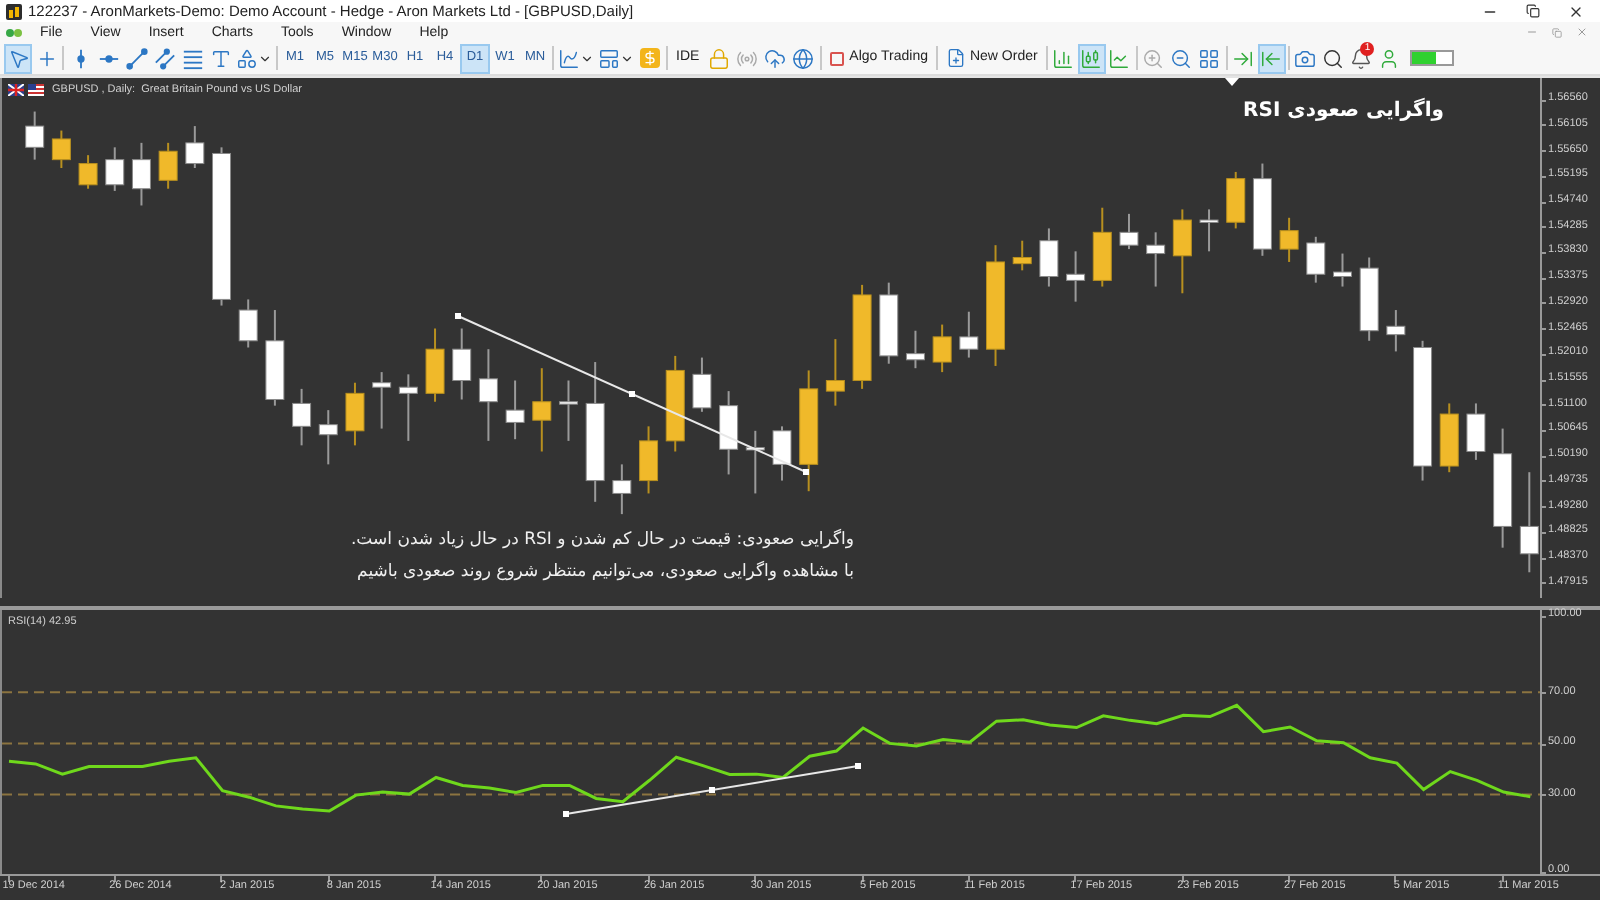  Describe the element at coordinates (46, 58) in the screenshot. I see `crosshair-icon` at that location.